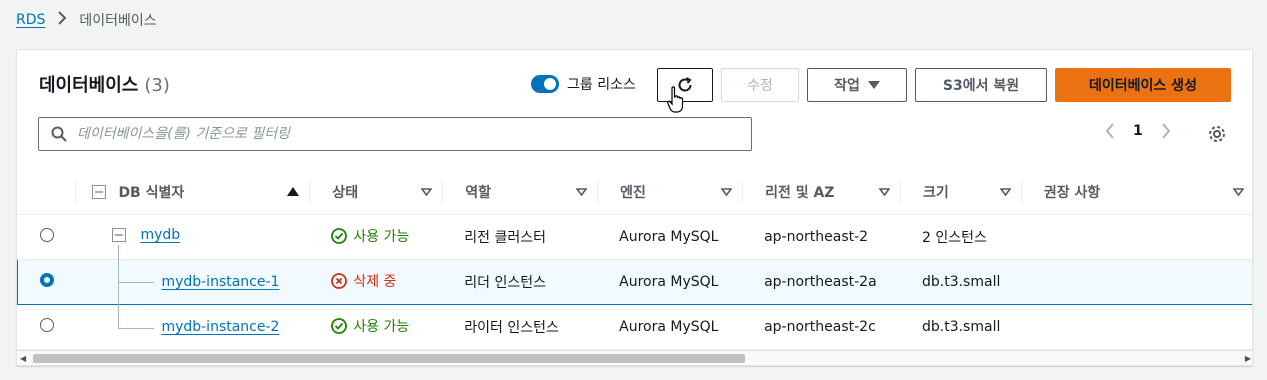 This screenshot has width=1267, height=380. Describe the element at coordinates (339, 280) in the screenshot. I see `error-circle-icon` at that location.